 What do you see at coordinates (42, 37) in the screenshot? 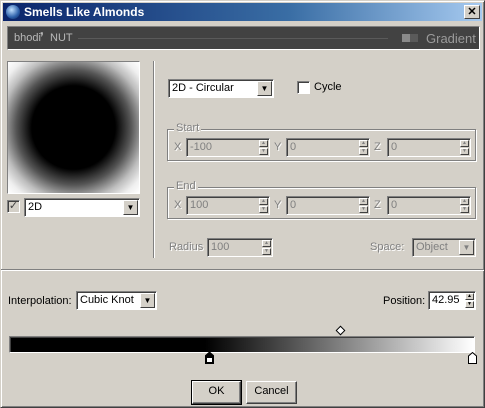
I see `flame-icon: ❜` at bounding box center [42, 37].